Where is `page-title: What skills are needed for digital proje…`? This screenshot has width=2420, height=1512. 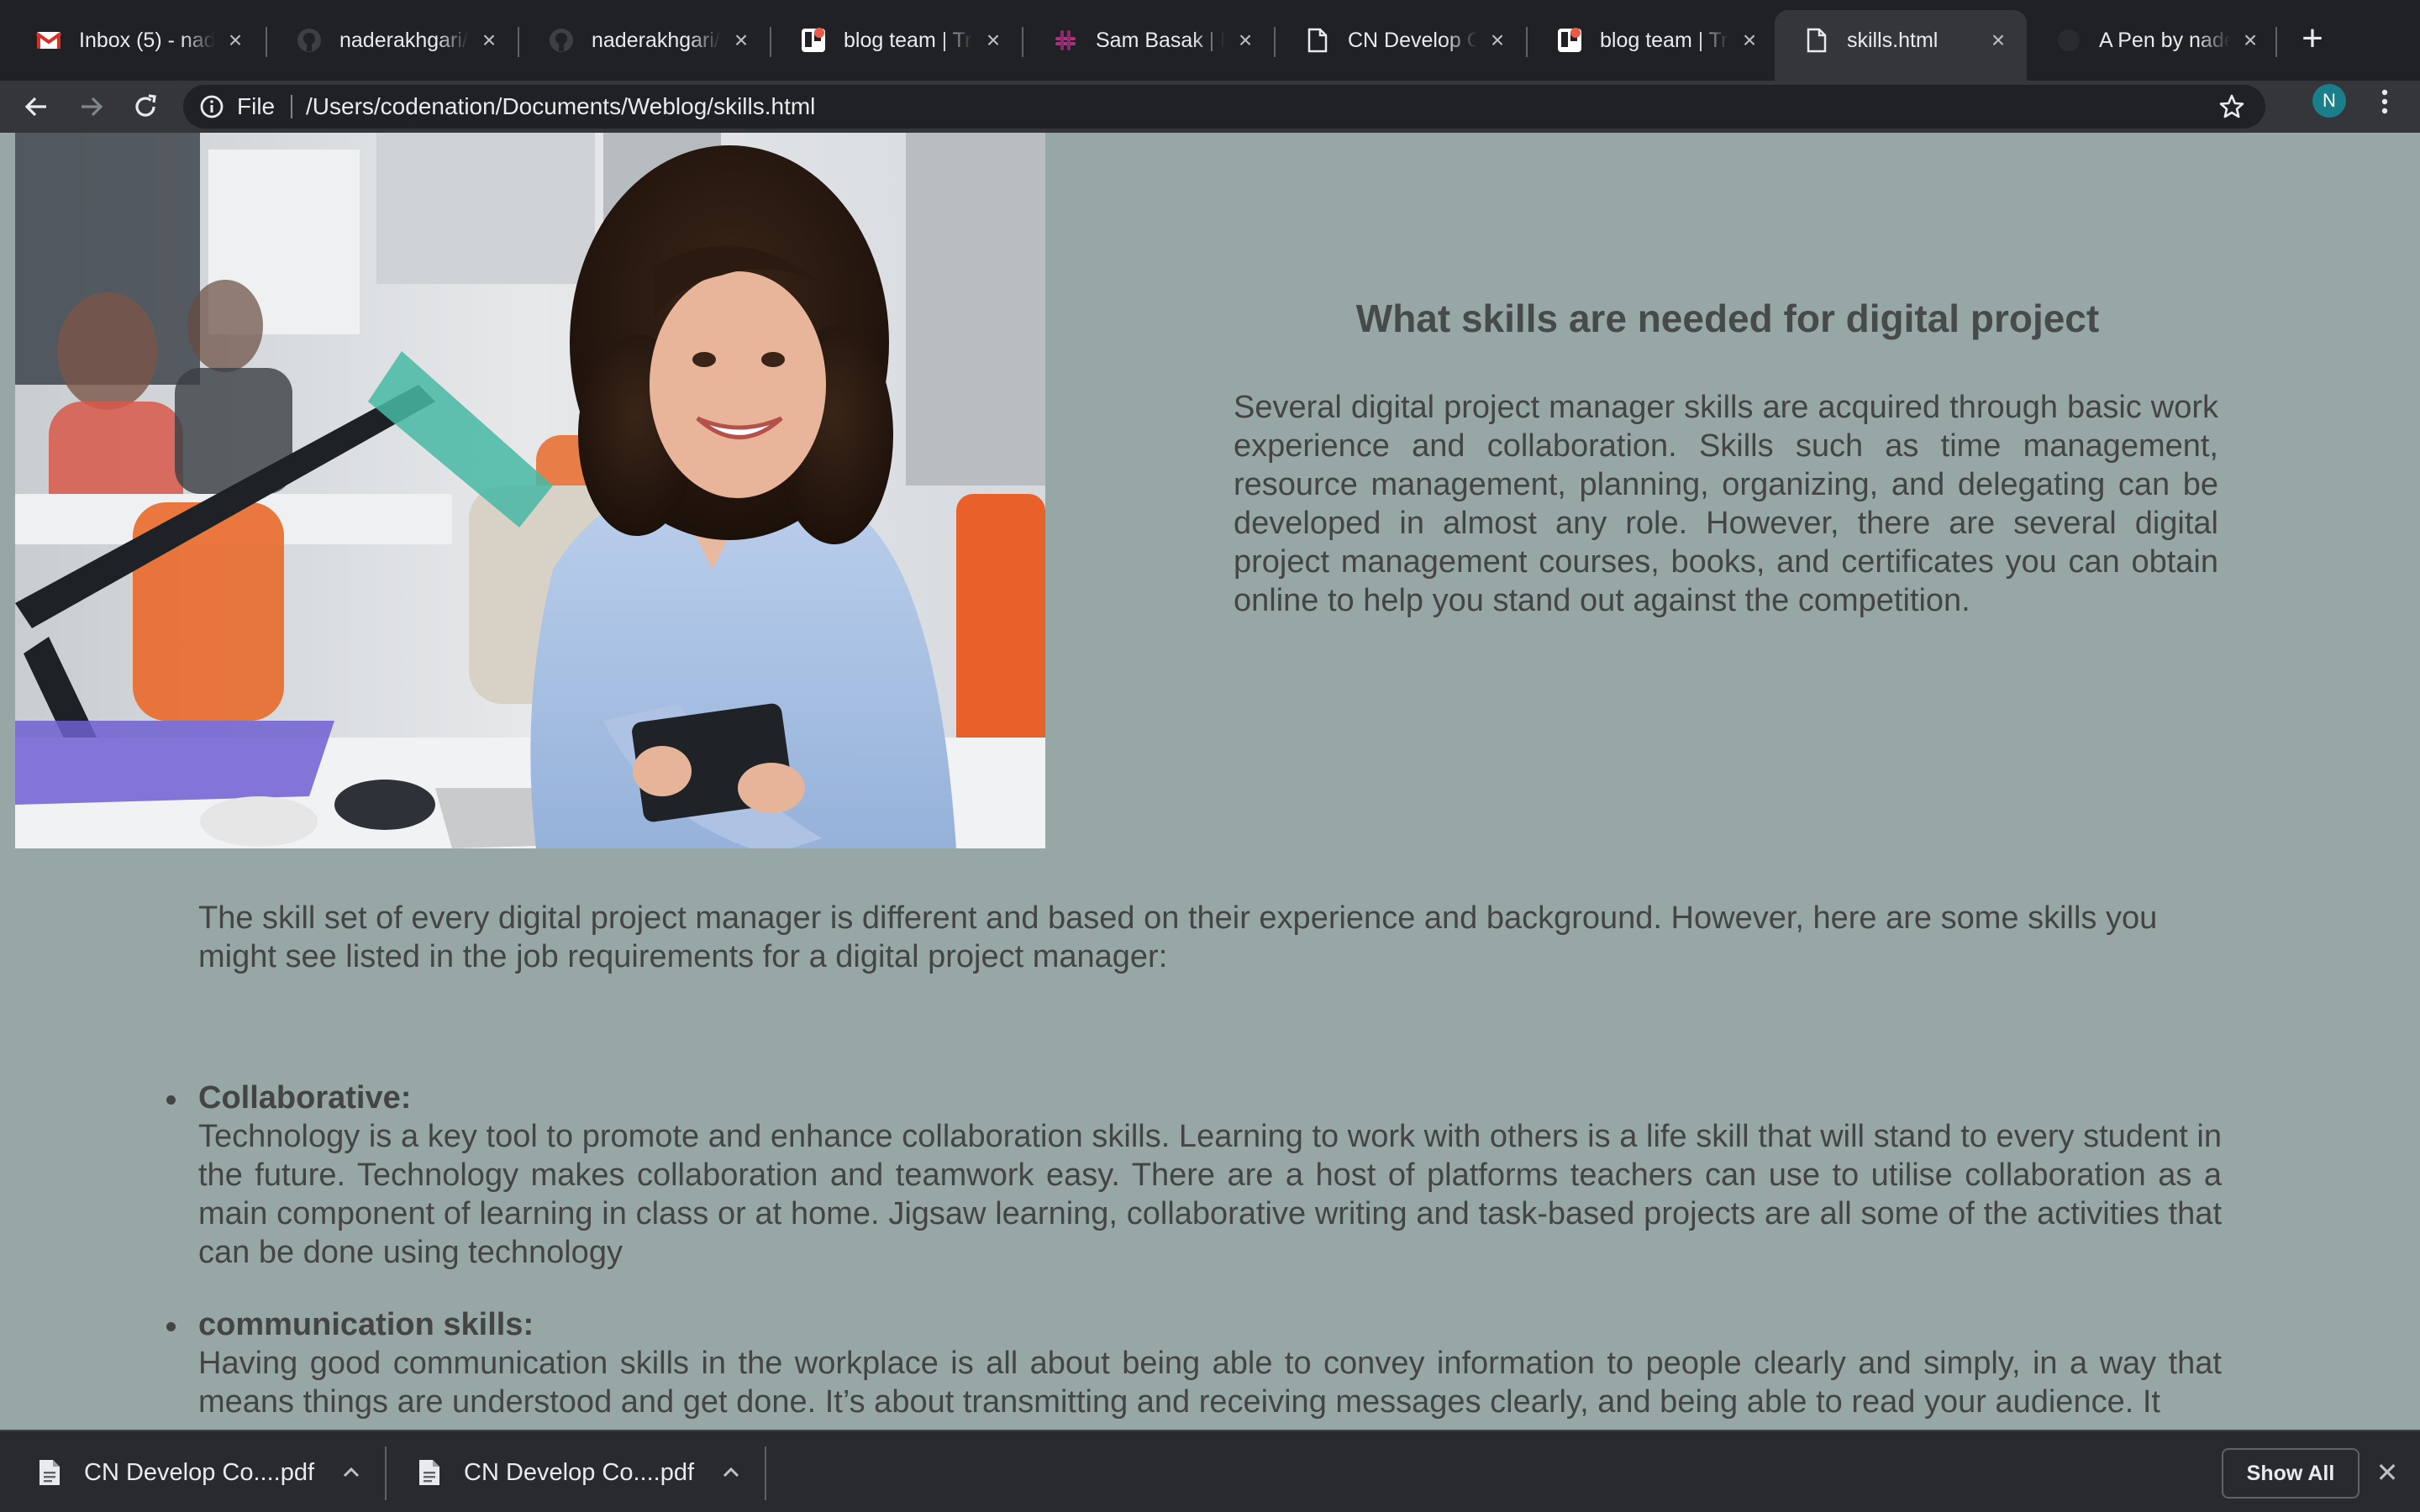 page-title: What skills are needed for digital proje… is located at coordinates (1728, 318).